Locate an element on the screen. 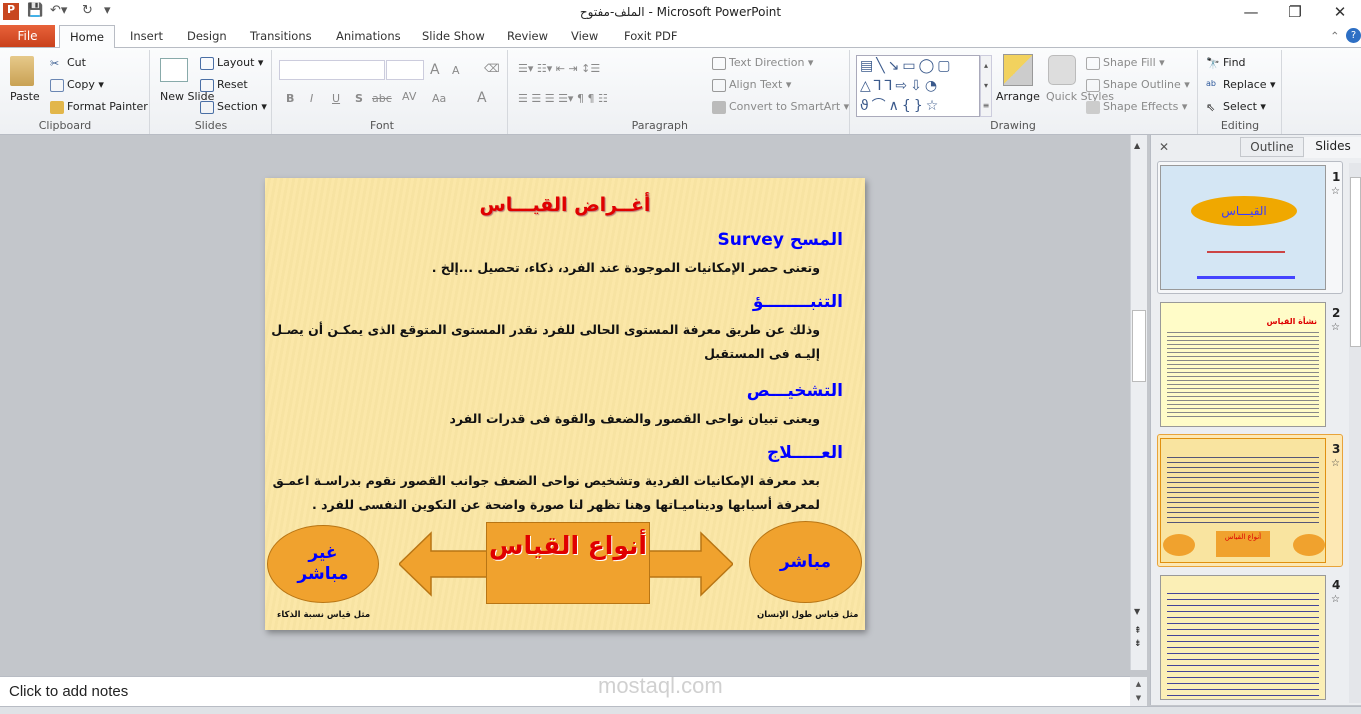  prev-next-slide-icons: ⇞ ⇟ is located at coordinates (1138, 638).